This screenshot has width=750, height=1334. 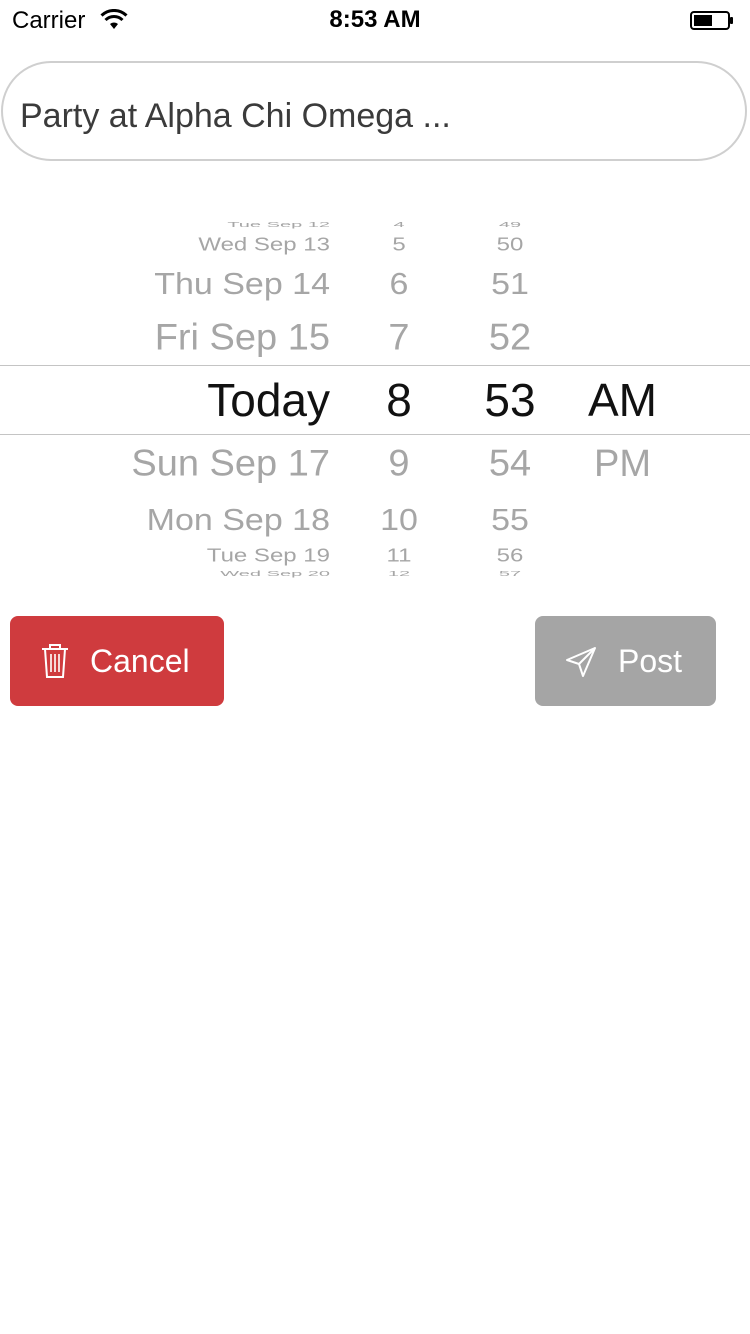 I want to click on status-bar: Carrier 8:53 AM, so click(x=375, y=20).